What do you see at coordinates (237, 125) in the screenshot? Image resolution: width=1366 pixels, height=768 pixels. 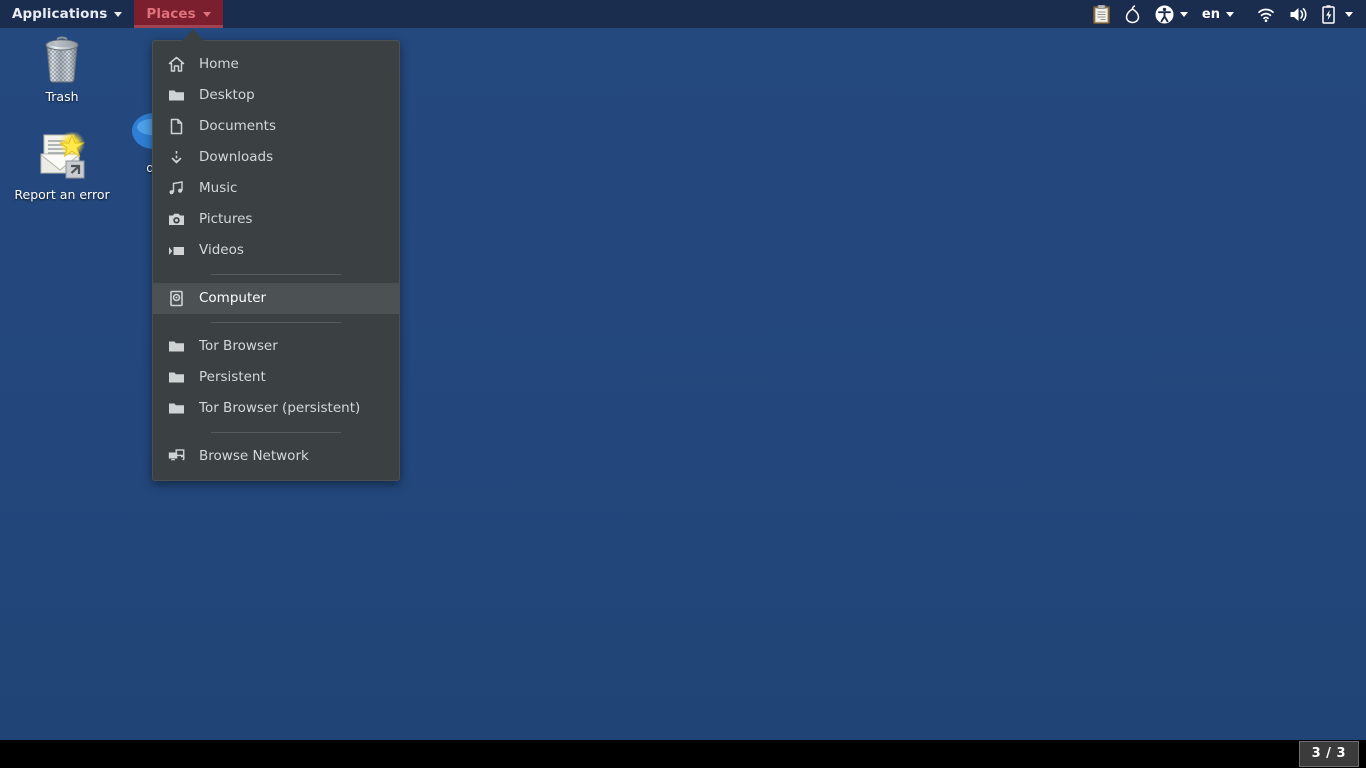 I see `menu-item-label: Documents` at bounding box center [237, 125].